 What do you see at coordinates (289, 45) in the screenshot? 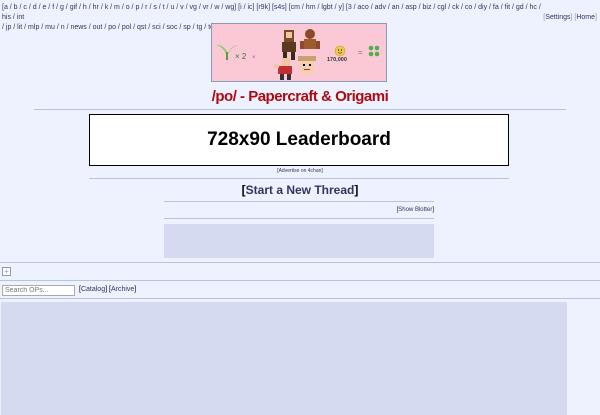
I see `pixel-character-icon` at bounding box center [289, 45].